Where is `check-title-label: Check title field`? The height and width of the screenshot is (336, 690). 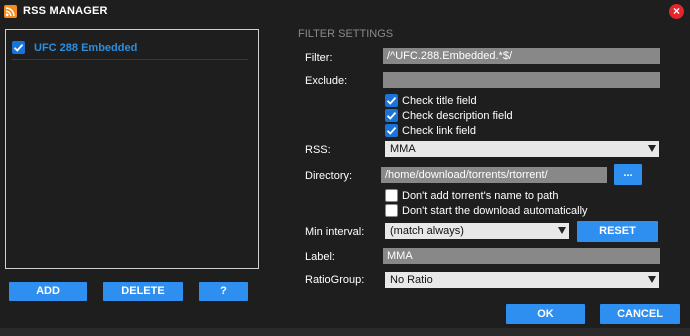 check-title-label: Check title field is located at coordinates (439, 101).